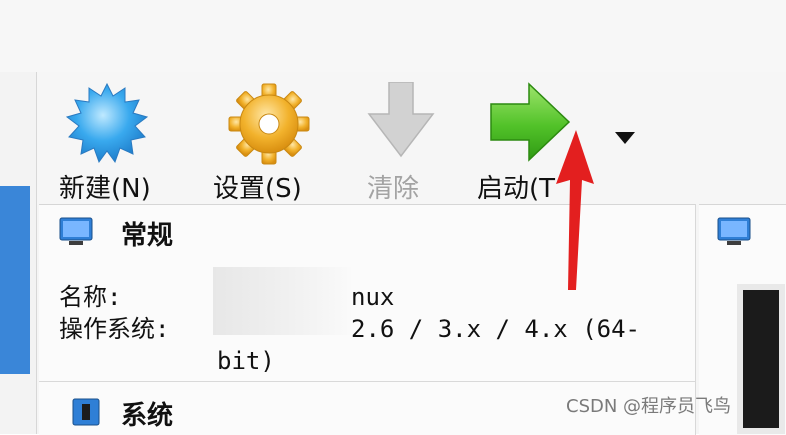 The height and width of the screenshot is (435, 786). I want to click on name-value: nux, so click(373, 297).